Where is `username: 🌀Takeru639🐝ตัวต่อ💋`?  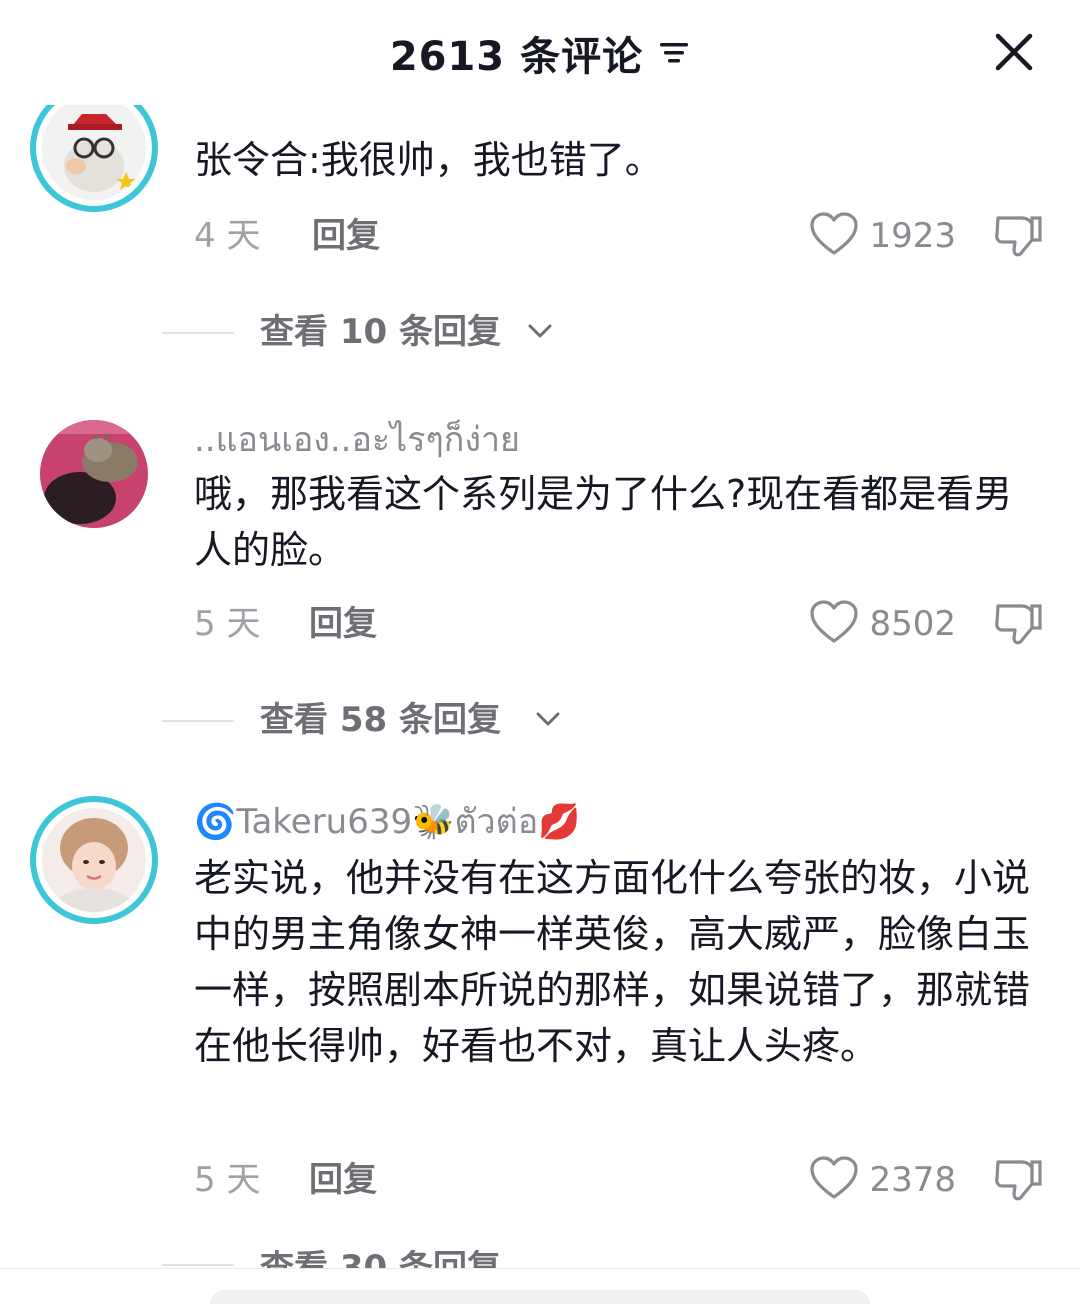
username: 🌀Takeru639🐝ตัวต่อ💋 is located at coordinates (387, 821).